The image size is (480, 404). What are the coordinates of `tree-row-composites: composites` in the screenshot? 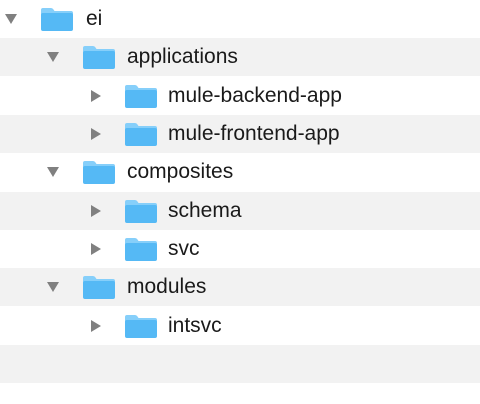 It's located at (240, 172).